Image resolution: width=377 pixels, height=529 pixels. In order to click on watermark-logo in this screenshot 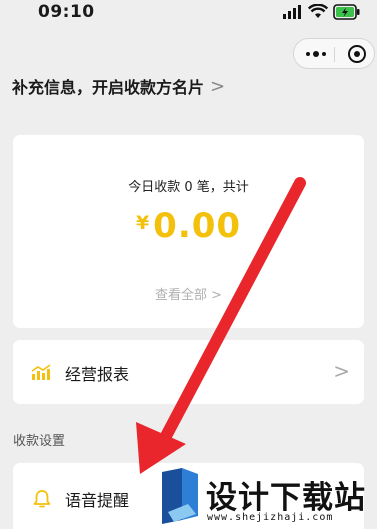, I will do `click(180, 496)`.